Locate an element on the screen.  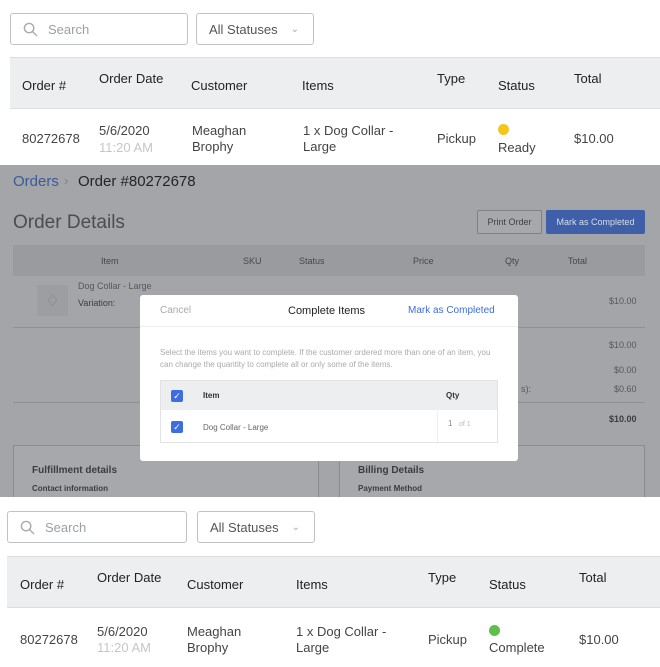
item-variation: Variation: is located at coordinates (97, 303).